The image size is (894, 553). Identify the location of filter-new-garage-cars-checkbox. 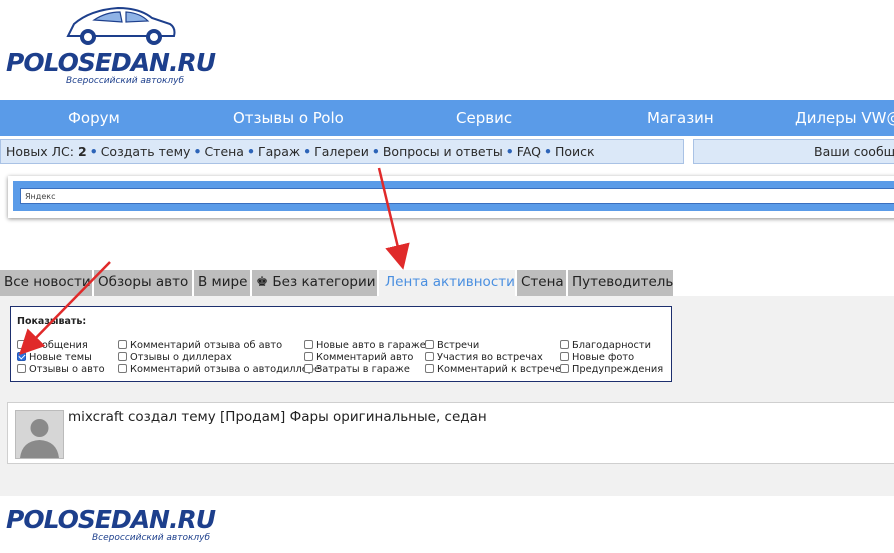
(308, 344).